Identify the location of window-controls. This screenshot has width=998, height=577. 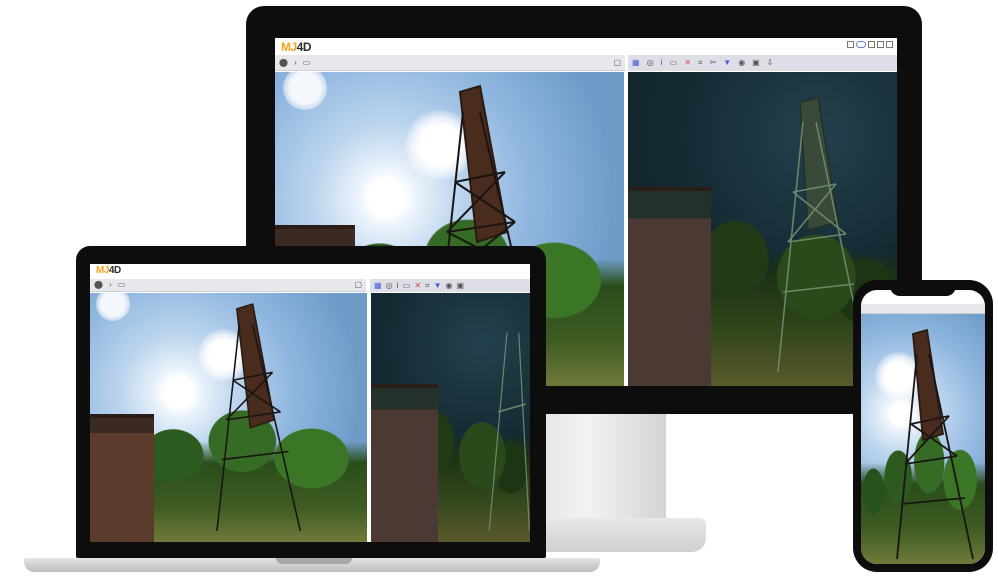
(870, 44).